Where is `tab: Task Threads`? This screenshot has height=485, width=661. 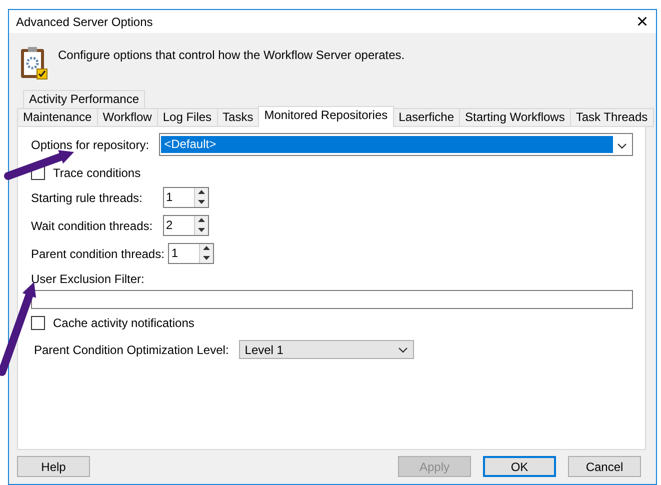
tab: Task Threads is located at coordinates (612, 117).